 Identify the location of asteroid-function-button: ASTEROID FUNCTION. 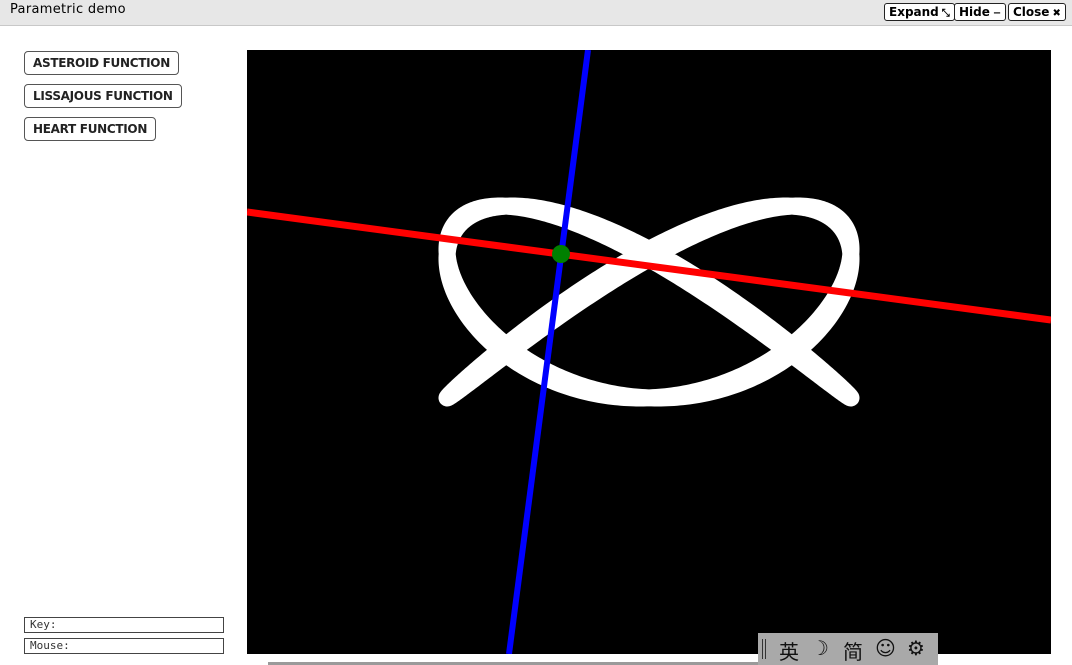
(101, 63).